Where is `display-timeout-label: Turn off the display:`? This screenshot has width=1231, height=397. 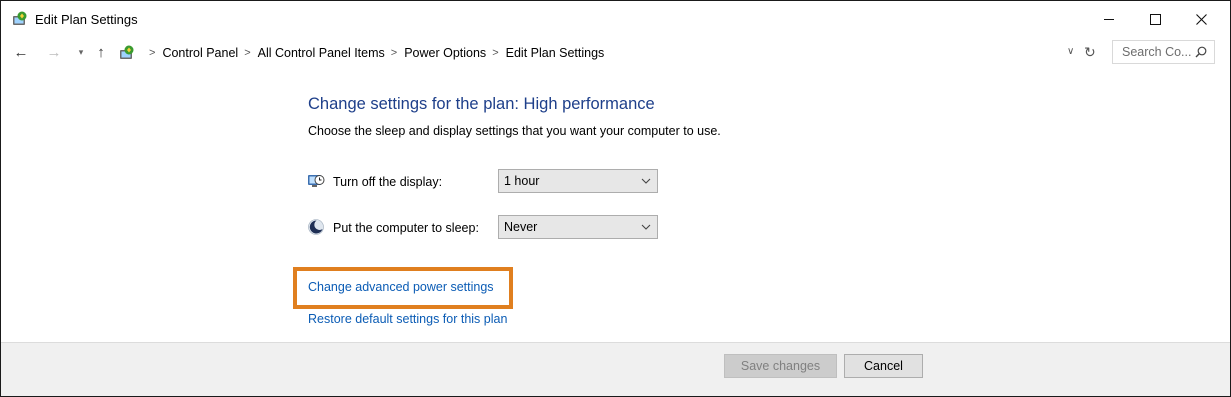
display-timeout-label: Turn off the display: is located at coordinates (388, 182).